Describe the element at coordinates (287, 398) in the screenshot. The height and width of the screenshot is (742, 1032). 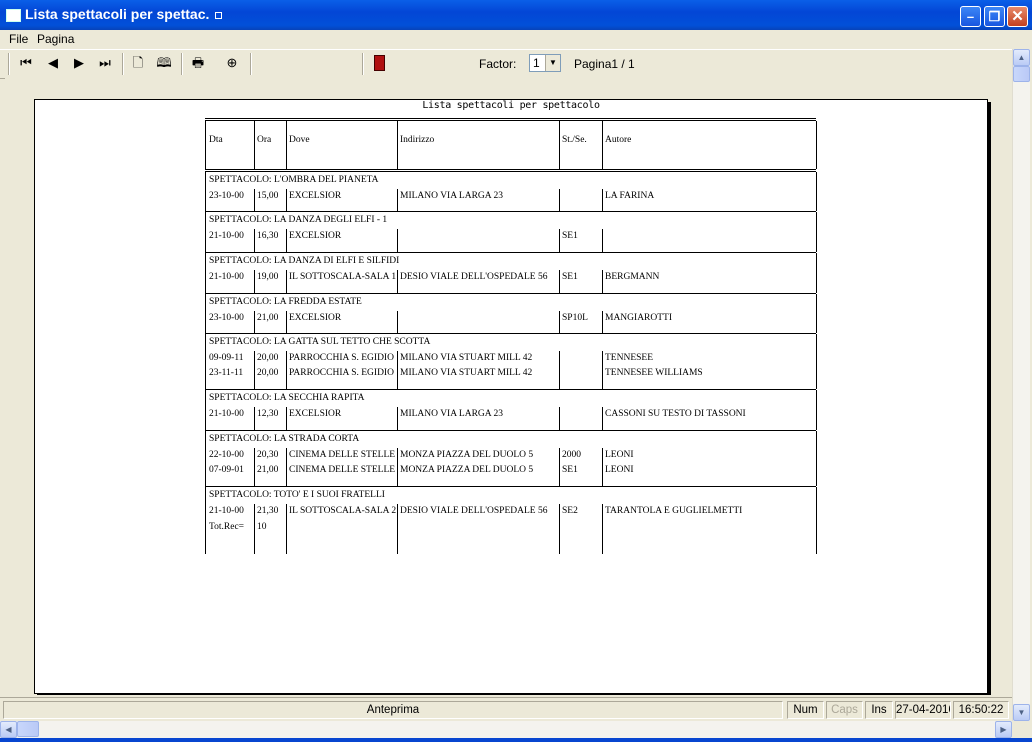
I see `group-title: SPETTACOLO: LA SECCHIA RAPITA` at that location.